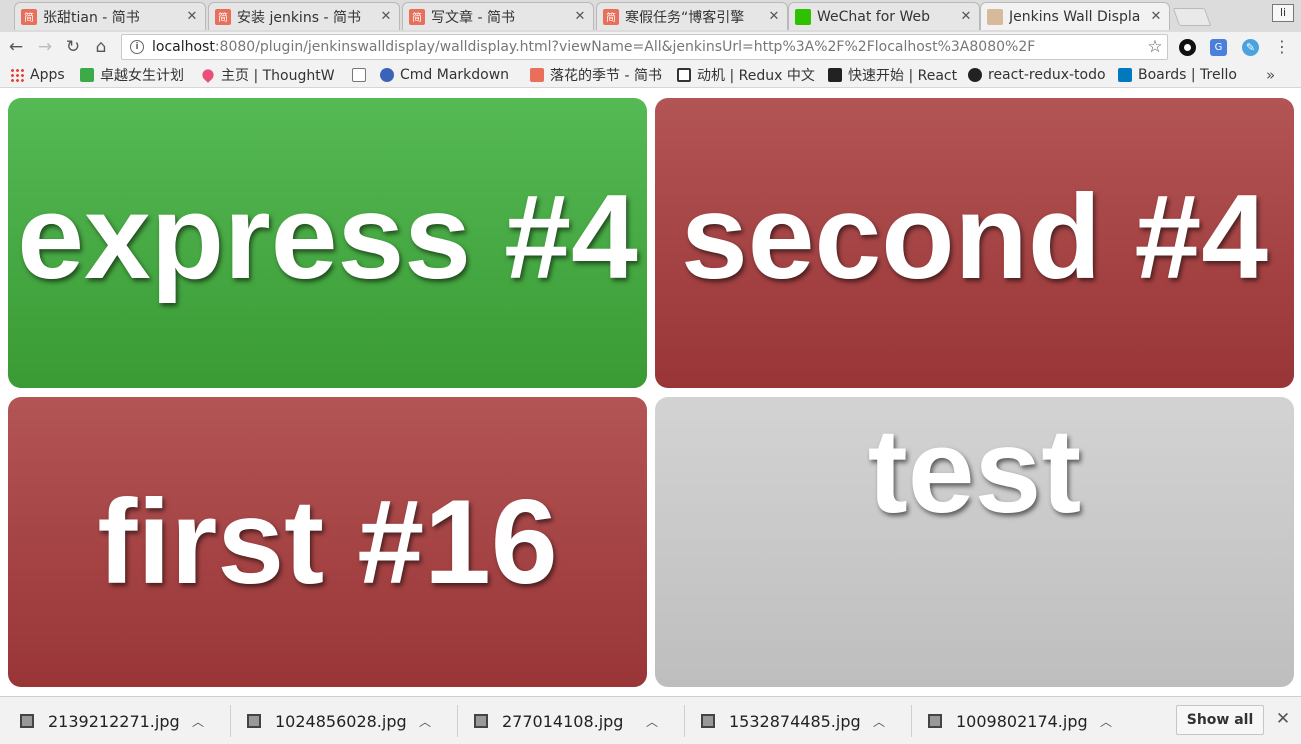 The image size is (1301, 744). I want to click on bookmark-item: 动机 | Redux 中文, so click(746, 75).